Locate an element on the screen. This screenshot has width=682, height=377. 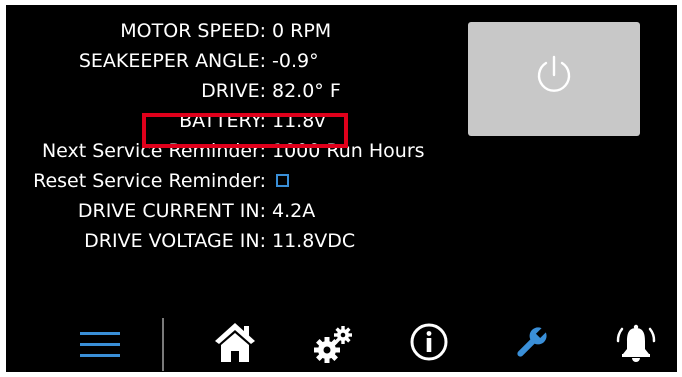
menu-icon is located at coordinates (100, 344).